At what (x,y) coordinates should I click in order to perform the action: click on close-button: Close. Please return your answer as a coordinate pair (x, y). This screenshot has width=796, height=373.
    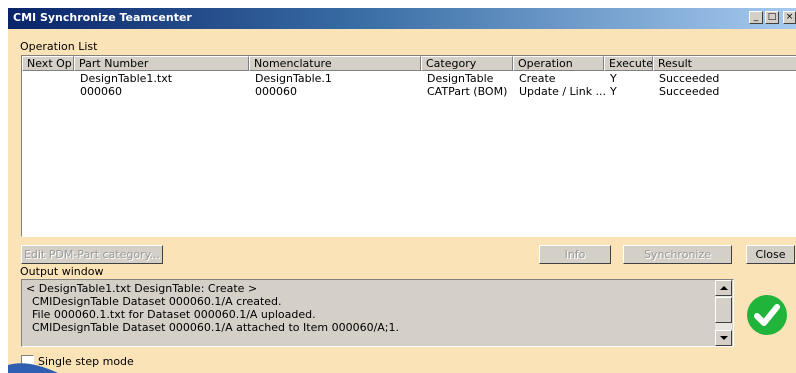
    Looking at the image, I should click on (770, 254).